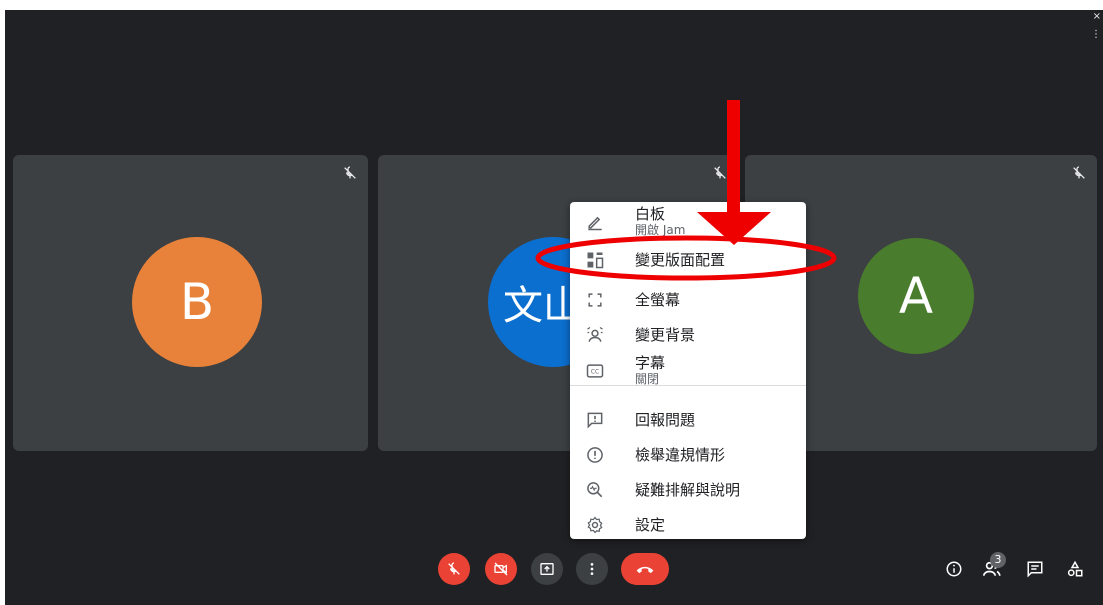 This screenshot has height=605, width=1103. Describe the element at coordinates (660, 230) in the screenshot. I see `menu-item-sublabel: 開啟 Jam` at that location.